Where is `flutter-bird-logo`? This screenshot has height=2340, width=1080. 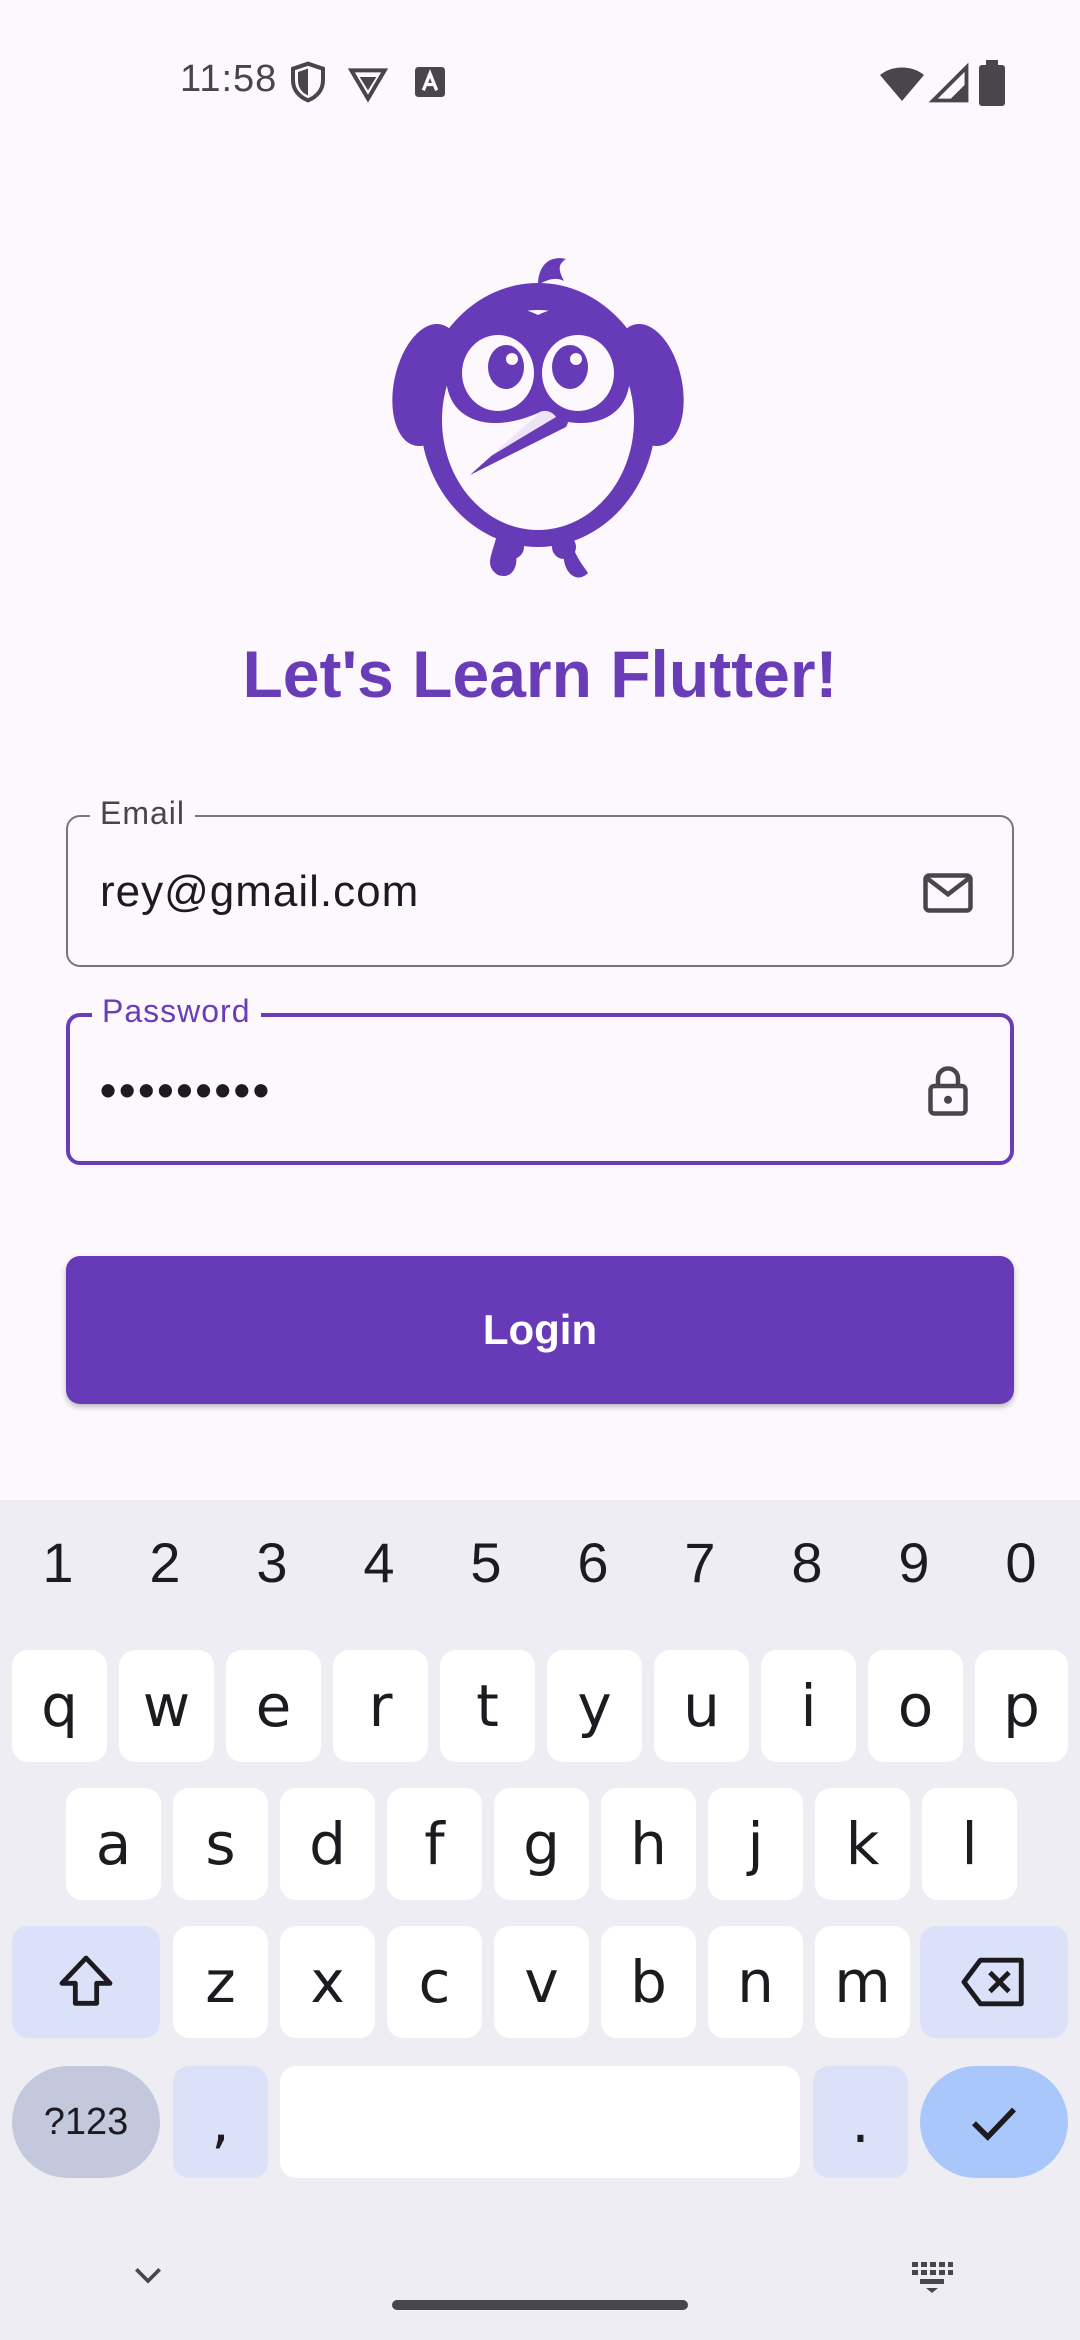 flutter-bird-logo is located at coordinates (538, 418).